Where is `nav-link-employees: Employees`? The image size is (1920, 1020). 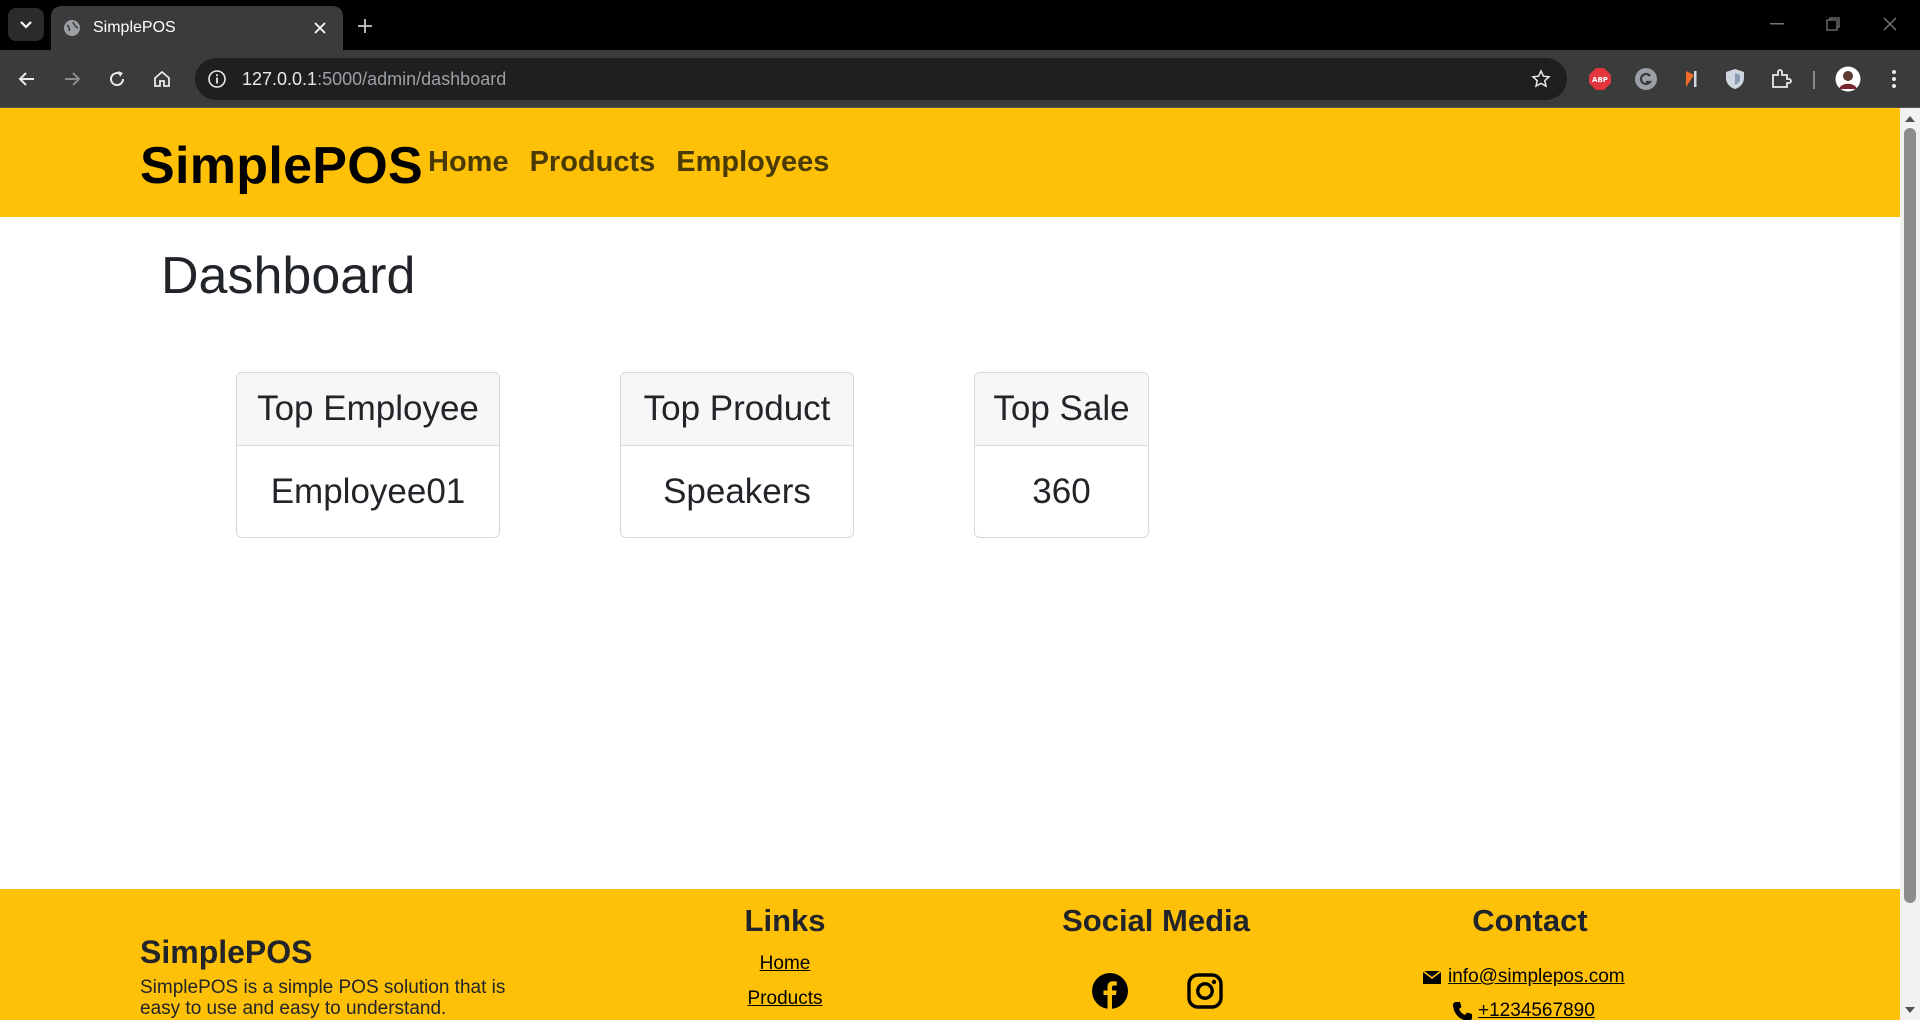 nav-link-employees: Employees is located at coordinates (752, 162).